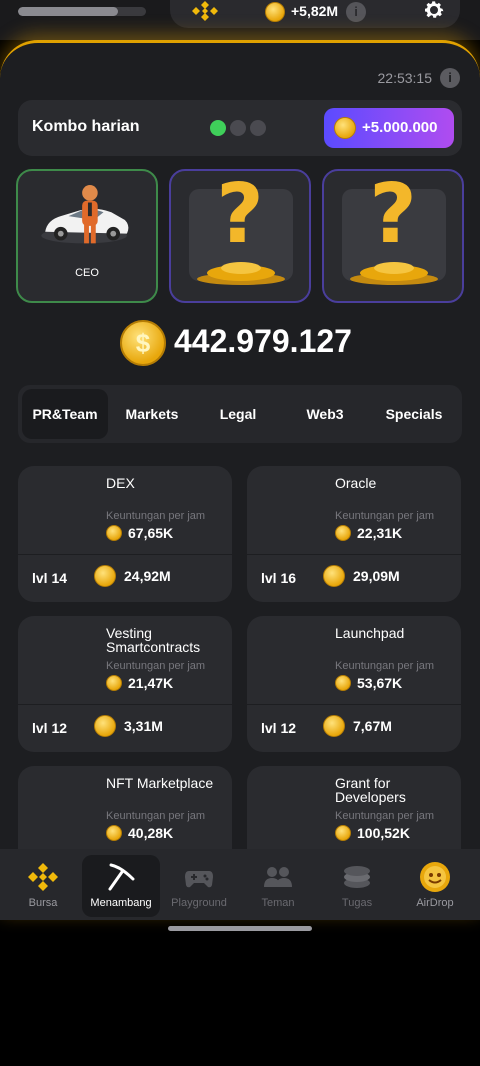  What do you see at coordinates (370, 790) in the screenshot?
I see `card-title: Grant for Developers` at bounding box center [370, 790].